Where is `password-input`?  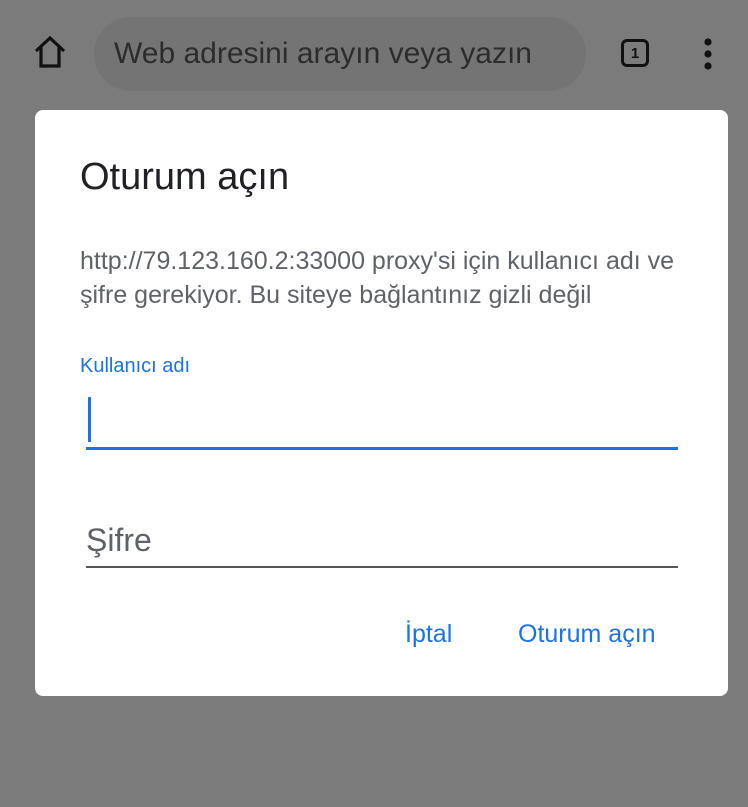
password-input is located at coordinates (382, 541).